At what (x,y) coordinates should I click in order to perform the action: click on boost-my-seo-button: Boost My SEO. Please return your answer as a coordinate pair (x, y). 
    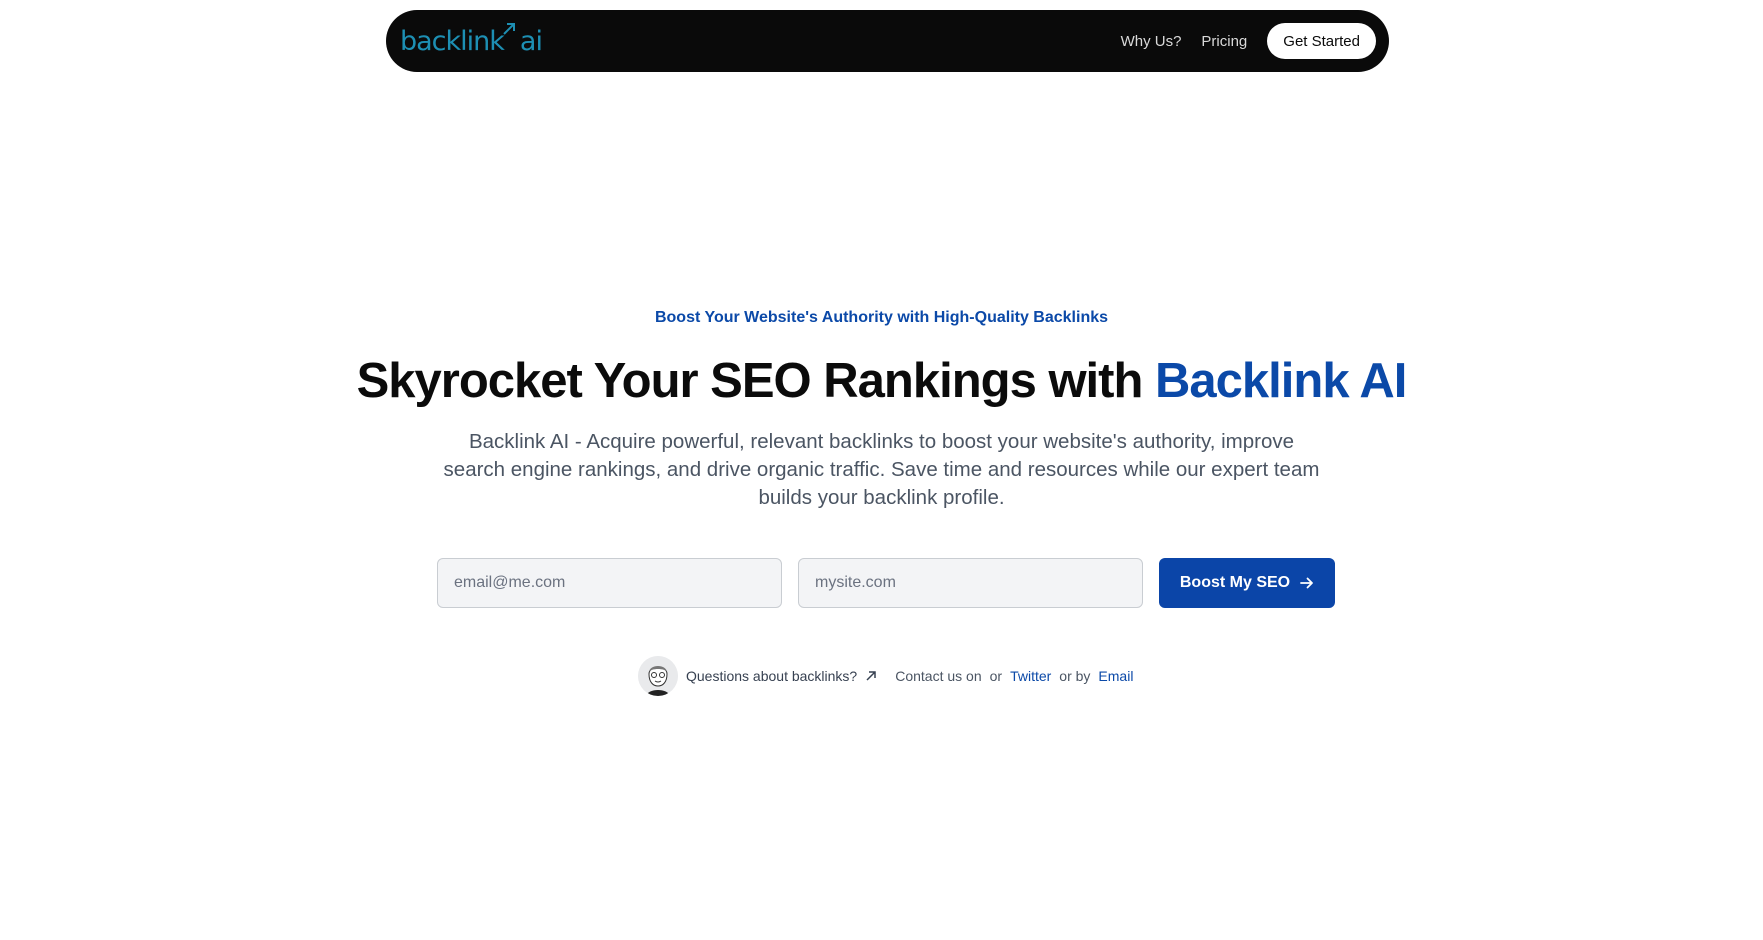
    Looking at the image, I should click on (1247, 583).